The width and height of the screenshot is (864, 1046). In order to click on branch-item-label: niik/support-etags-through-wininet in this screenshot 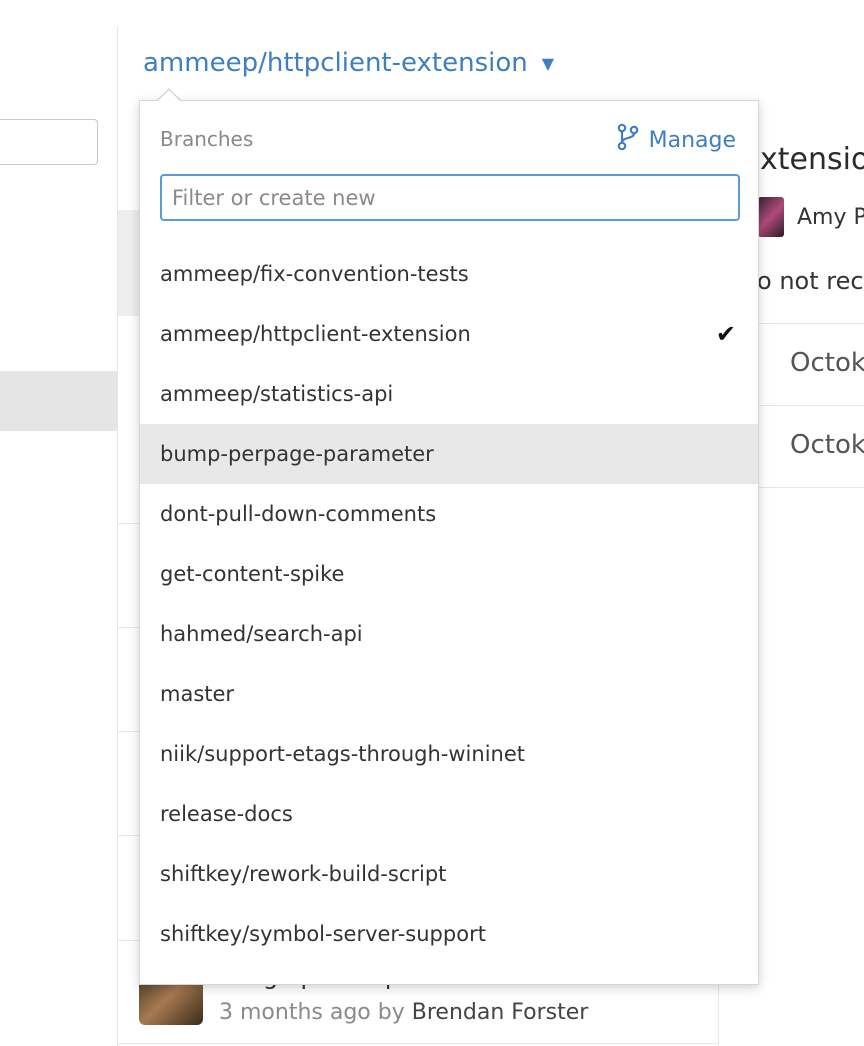, I will do `click(342, 754)`.